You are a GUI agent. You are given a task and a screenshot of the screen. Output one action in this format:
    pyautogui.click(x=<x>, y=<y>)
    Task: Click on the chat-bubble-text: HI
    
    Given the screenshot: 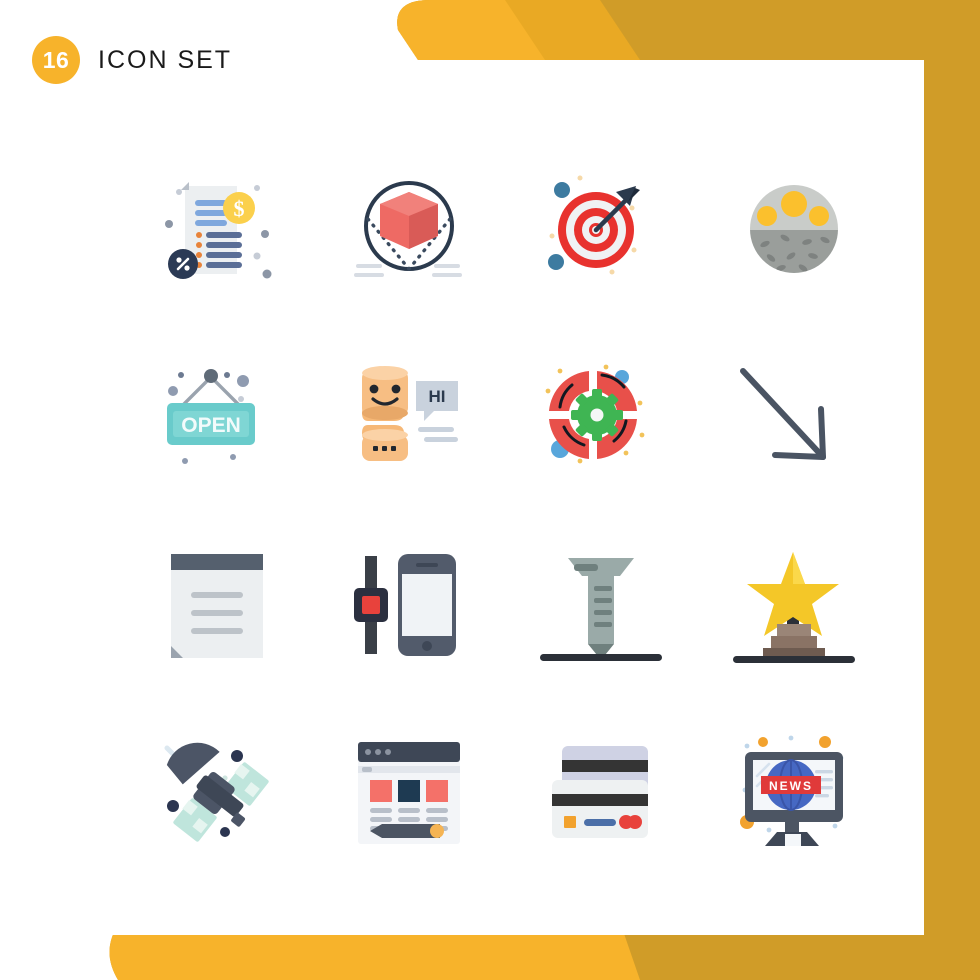 What is the action you would take?
    pyautogui.click(x=436, y=396)
    